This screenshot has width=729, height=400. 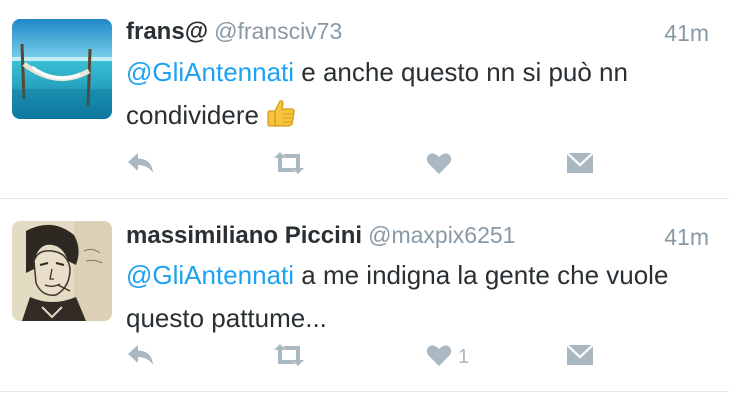 I want to click on like-button: 1, so click(x=447, y=357).